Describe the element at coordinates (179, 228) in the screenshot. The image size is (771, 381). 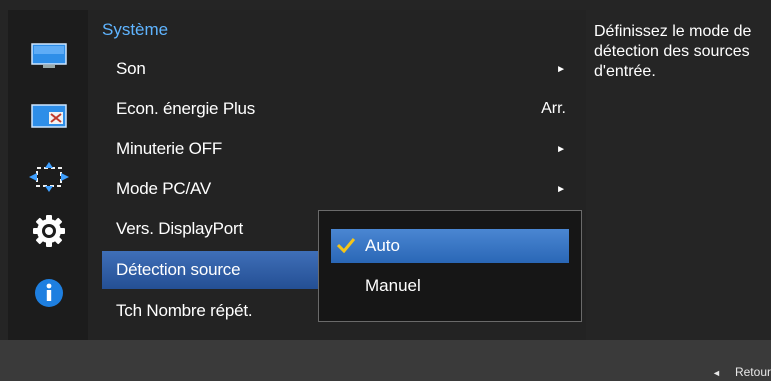
I see `menu-item-label: Vers. DisplayPort` at that location.